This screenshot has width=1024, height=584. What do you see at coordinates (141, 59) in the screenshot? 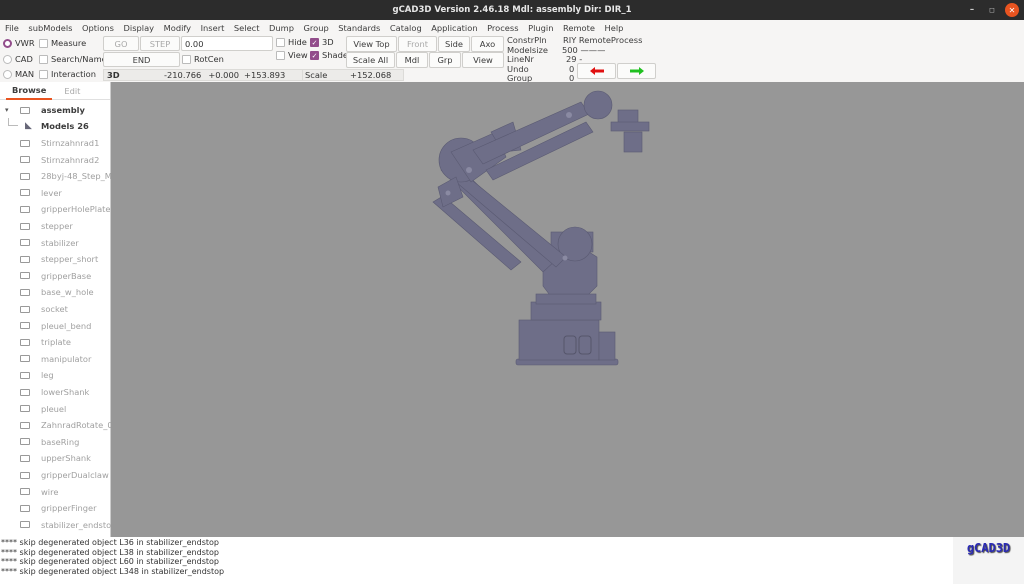
I see `end-button: END` at bounding box center [141, 59].